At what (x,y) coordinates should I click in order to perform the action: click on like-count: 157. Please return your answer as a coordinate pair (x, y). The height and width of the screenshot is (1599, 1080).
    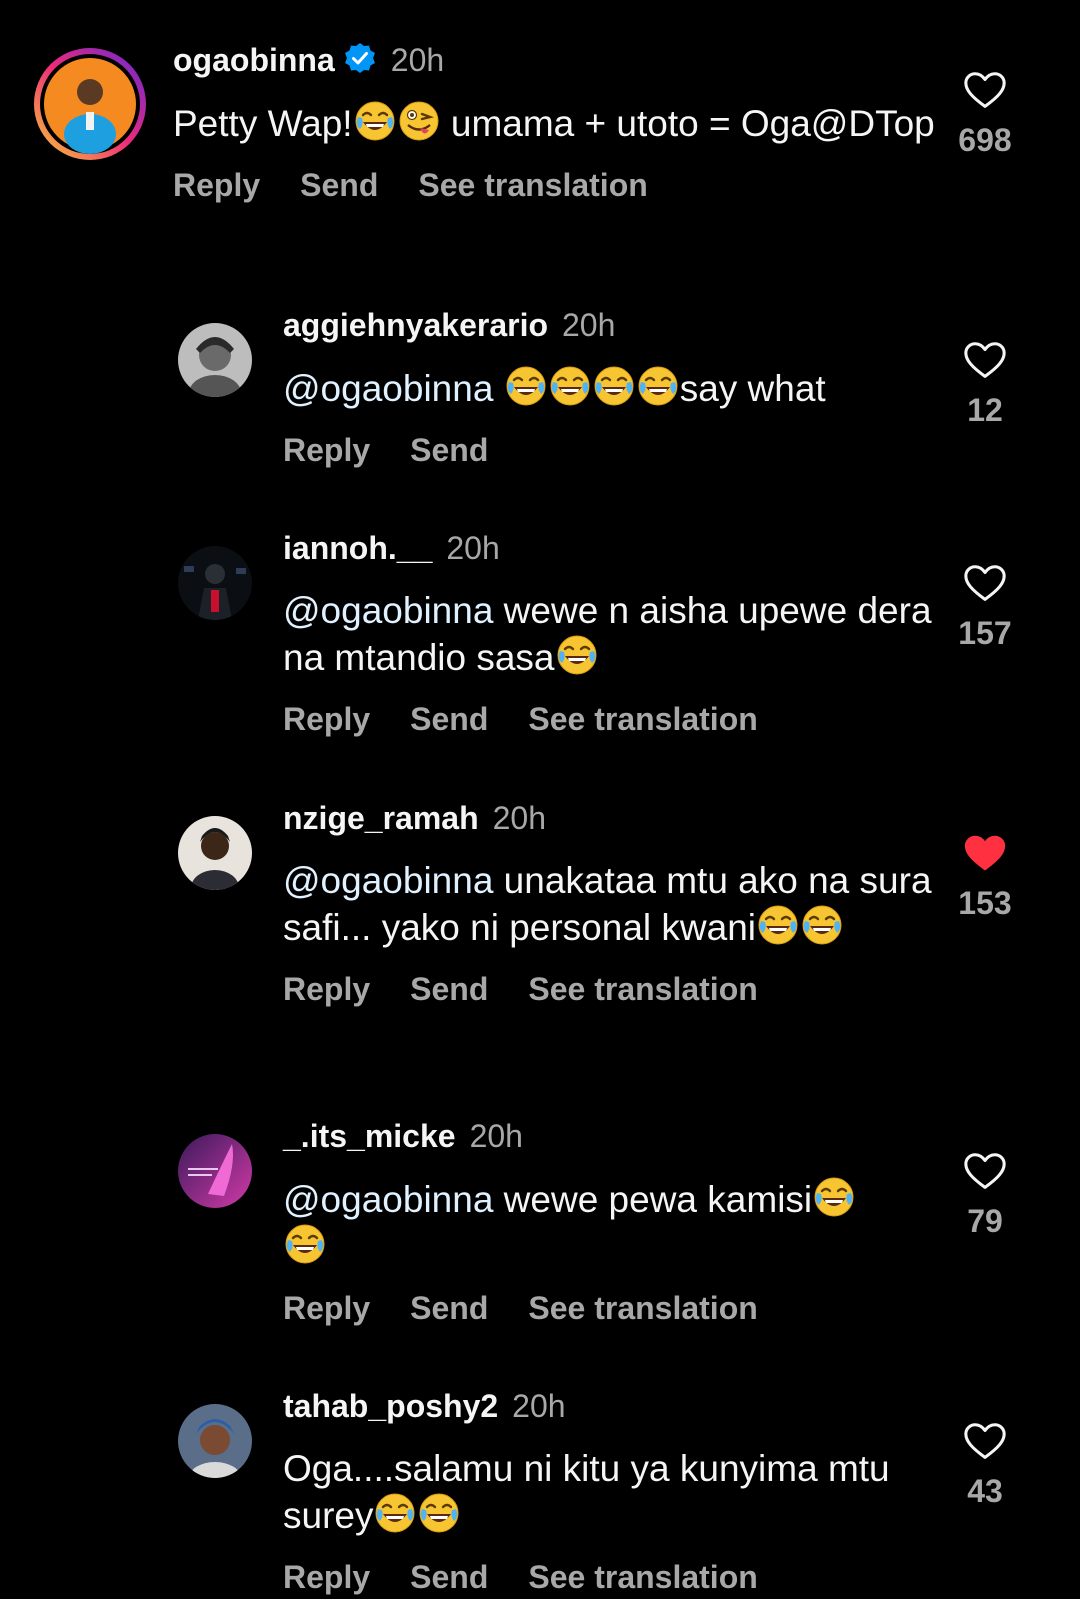
    Looking at the image, I should click on (985, 633).